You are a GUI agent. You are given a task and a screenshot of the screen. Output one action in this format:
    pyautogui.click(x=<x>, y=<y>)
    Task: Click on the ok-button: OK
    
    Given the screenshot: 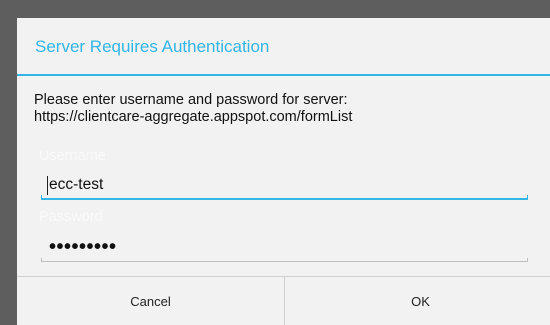 What is the action you would take?
    pyautogui.click(x=417, y=301)
    